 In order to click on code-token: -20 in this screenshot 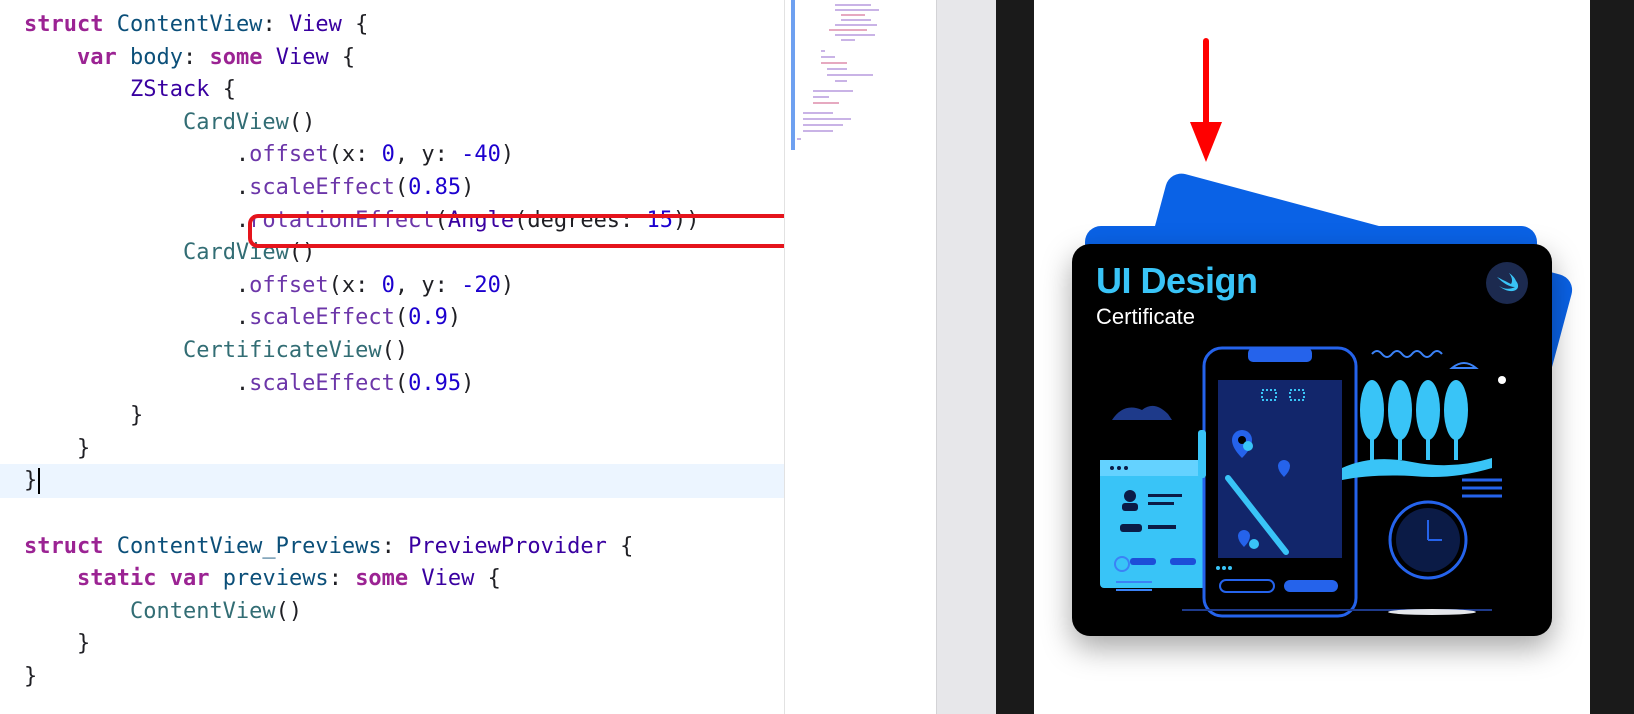, I will do `click(481, 285)`.